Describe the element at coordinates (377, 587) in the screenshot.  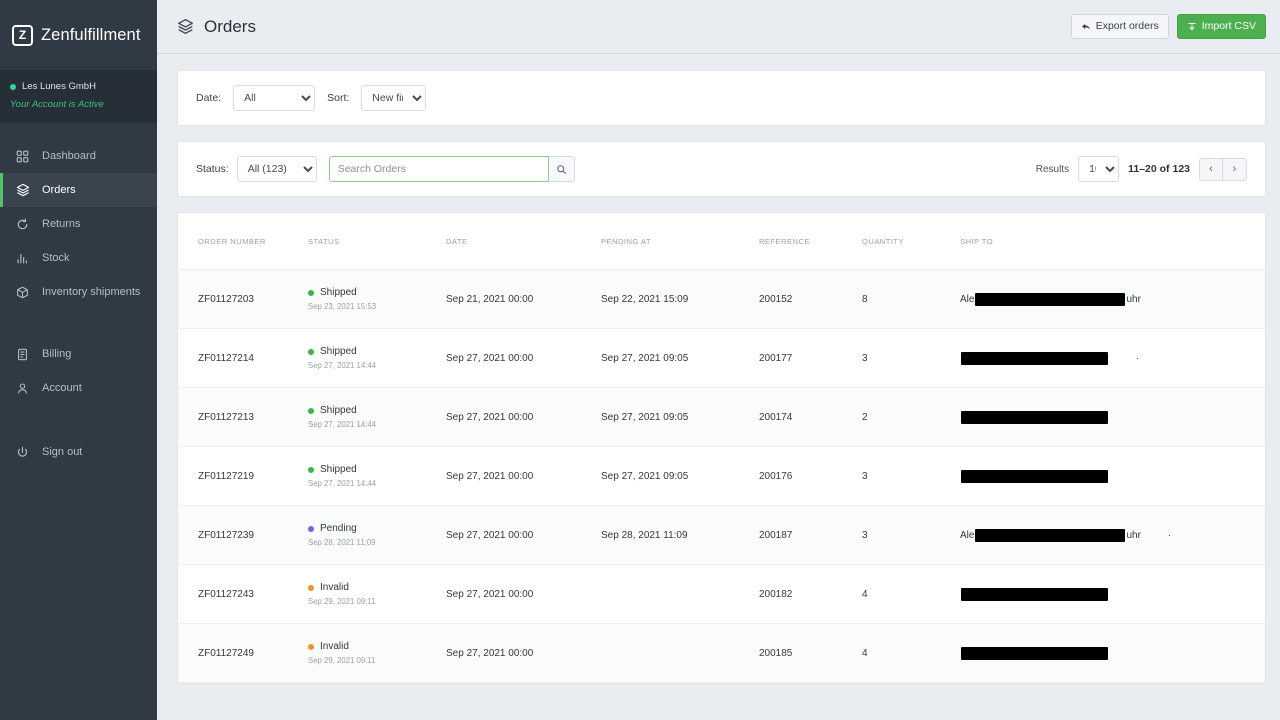
I see `status-badge: Invalid` at that location.